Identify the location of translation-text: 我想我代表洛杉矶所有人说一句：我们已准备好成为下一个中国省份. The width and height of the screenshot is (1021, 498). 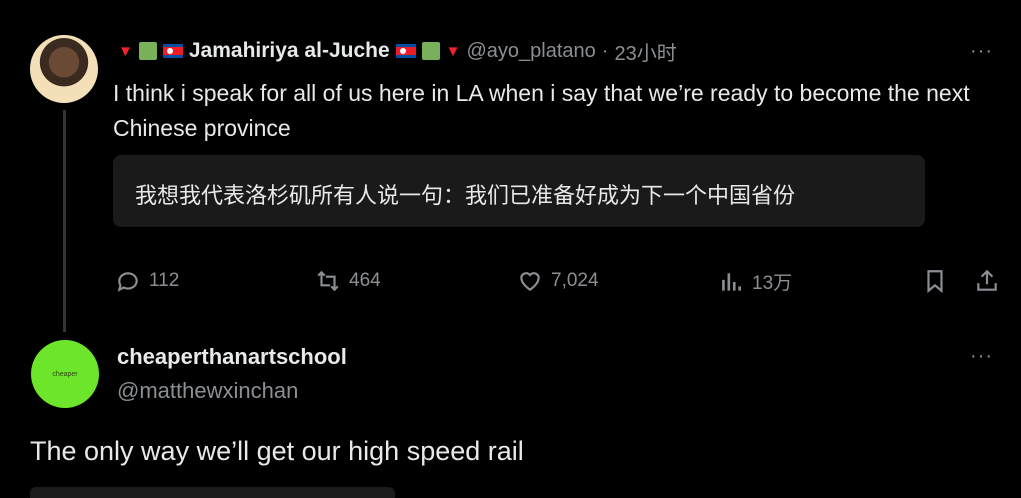
(465, 196).